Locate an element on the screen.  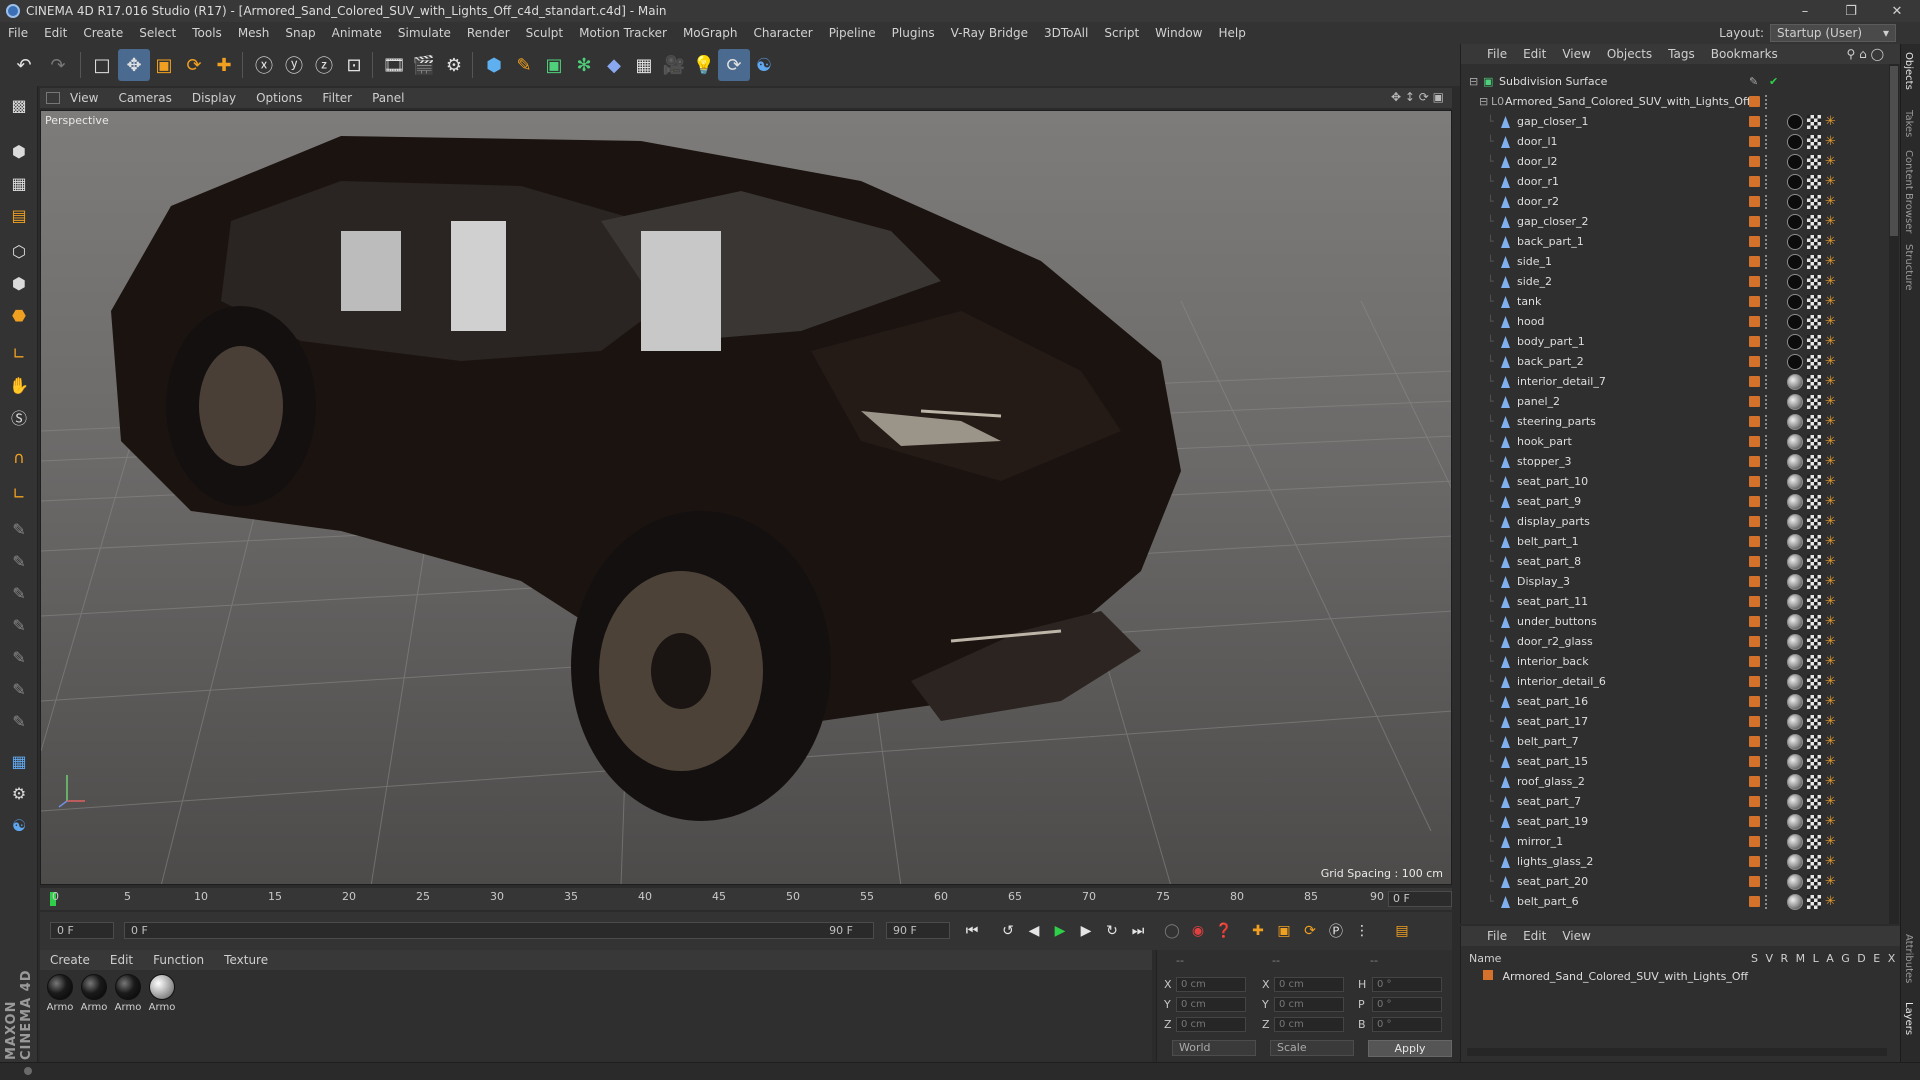
object-row: └ interior_back ✳ is located at coordinates (1676, 662).